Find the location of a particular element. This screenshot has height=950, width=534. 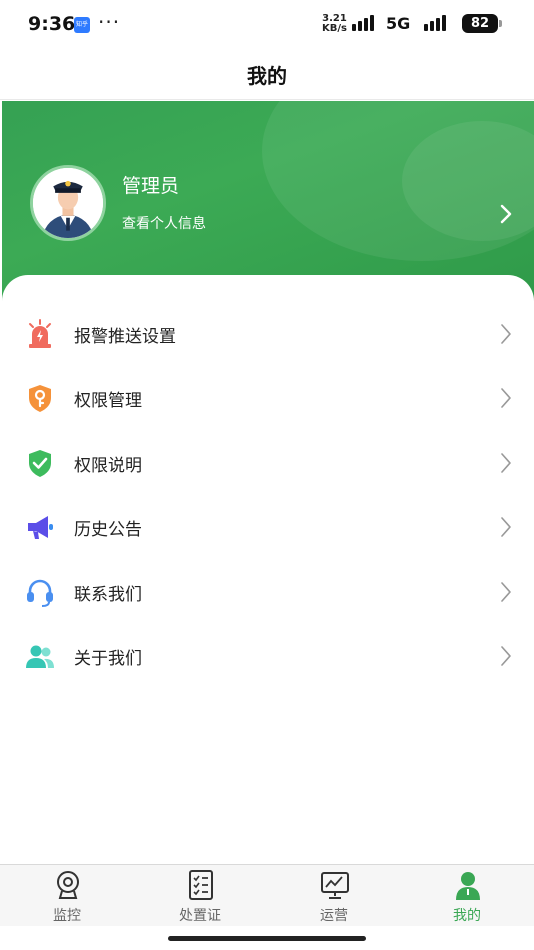

tab-label-mine: 我的 is located at coordinates (467, 916).